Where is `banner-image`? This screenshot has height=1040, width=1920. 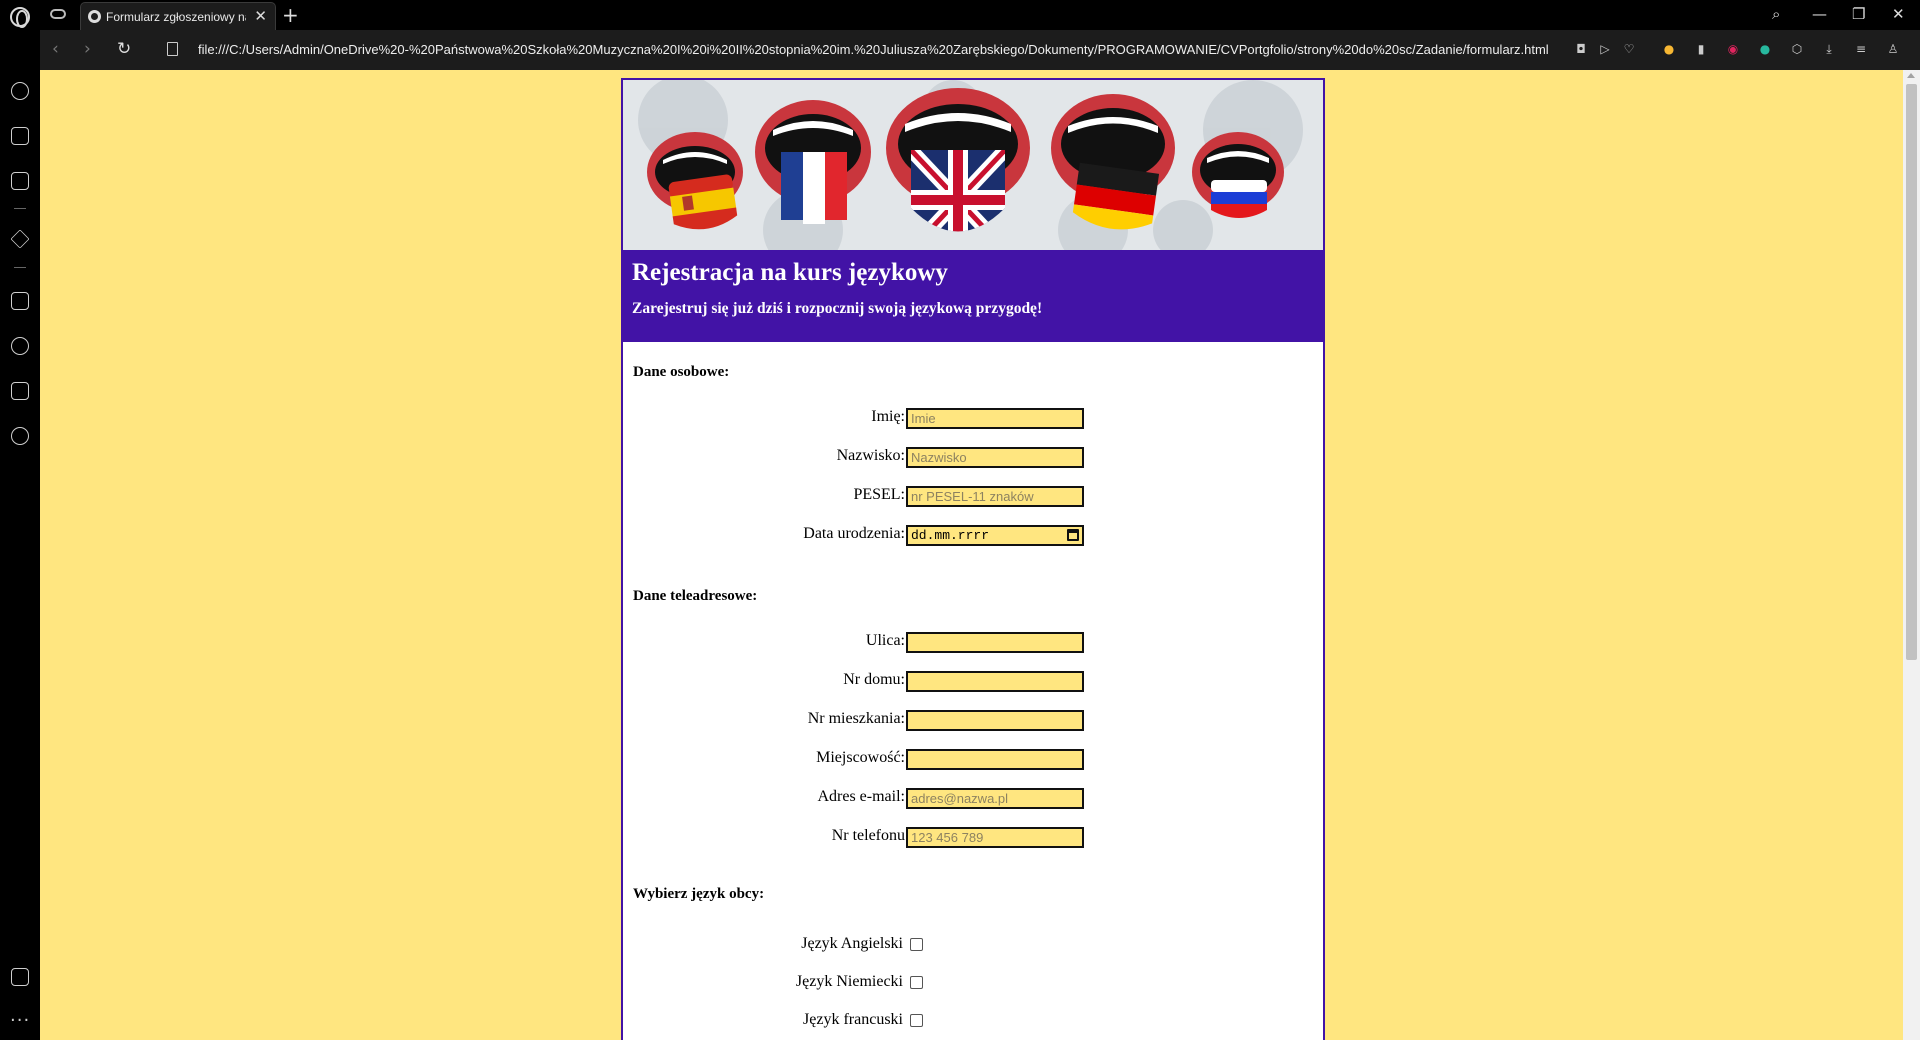
banner-image is located at coordinates (973, 165).